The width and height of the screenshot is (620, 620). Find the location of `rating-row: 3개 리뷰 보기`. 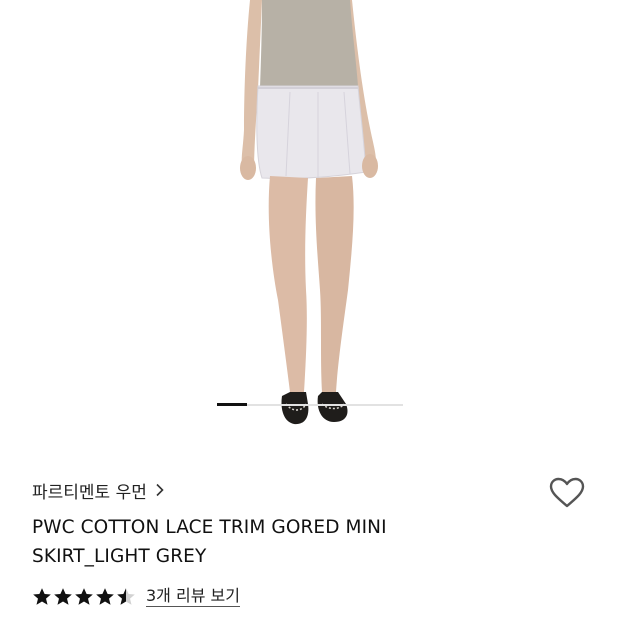

rating-row: 3개 리뷰 보기 is located at coordinates (136, 597).